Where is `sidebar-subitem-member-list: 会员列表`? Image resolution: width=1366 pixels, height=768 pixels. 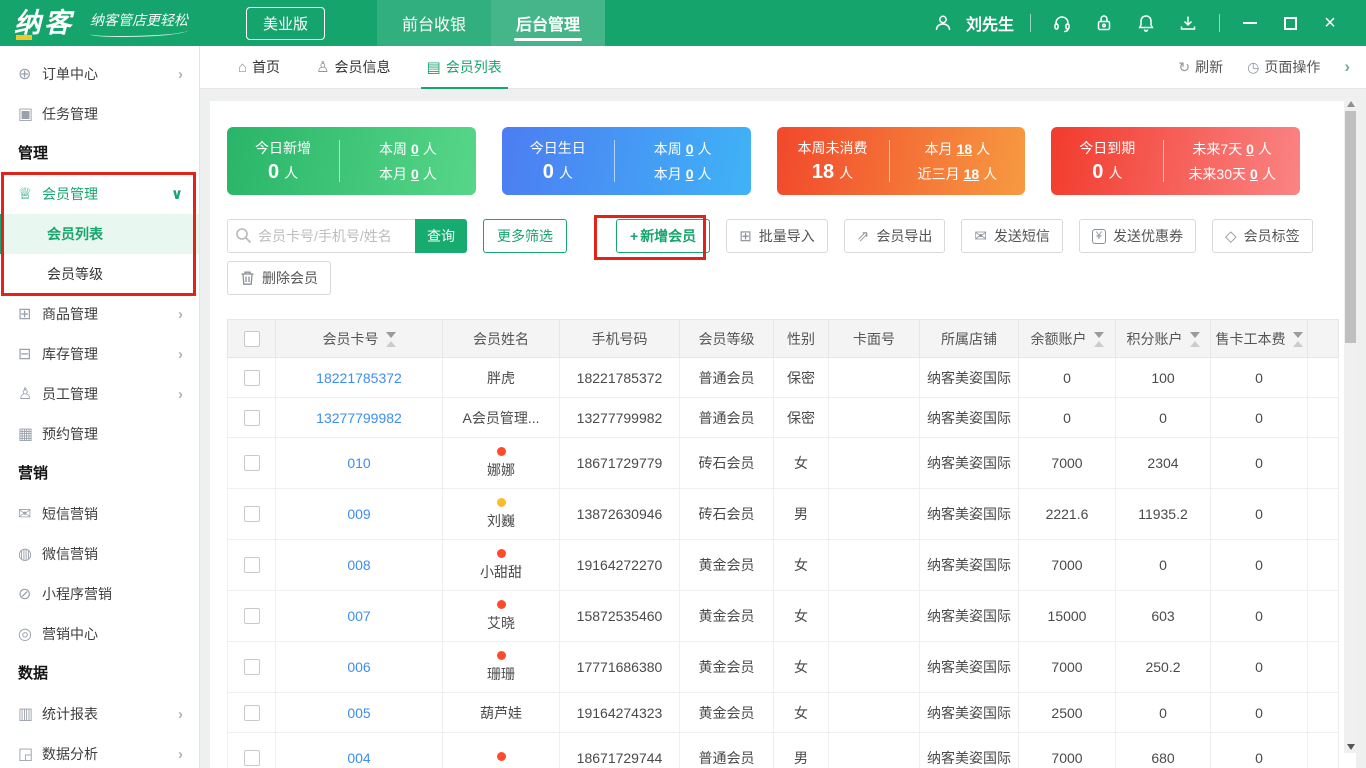
sidebar-subitem-member-list: 会员列表 is located at coordinates (99, 234).